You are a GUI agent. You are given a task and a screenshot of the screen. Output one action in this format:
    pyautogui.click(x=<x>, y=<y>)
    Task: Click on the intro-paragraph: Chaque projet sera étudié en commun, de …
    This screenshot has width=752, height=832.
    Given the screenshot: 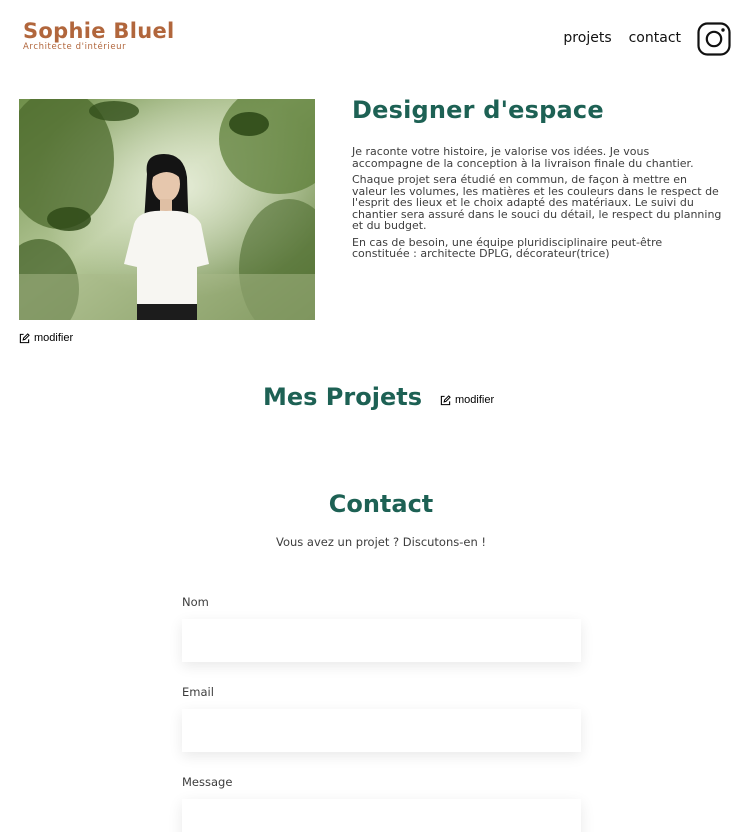 What is the action you would take?
    pyautogui.click(x=537, y=202)
    